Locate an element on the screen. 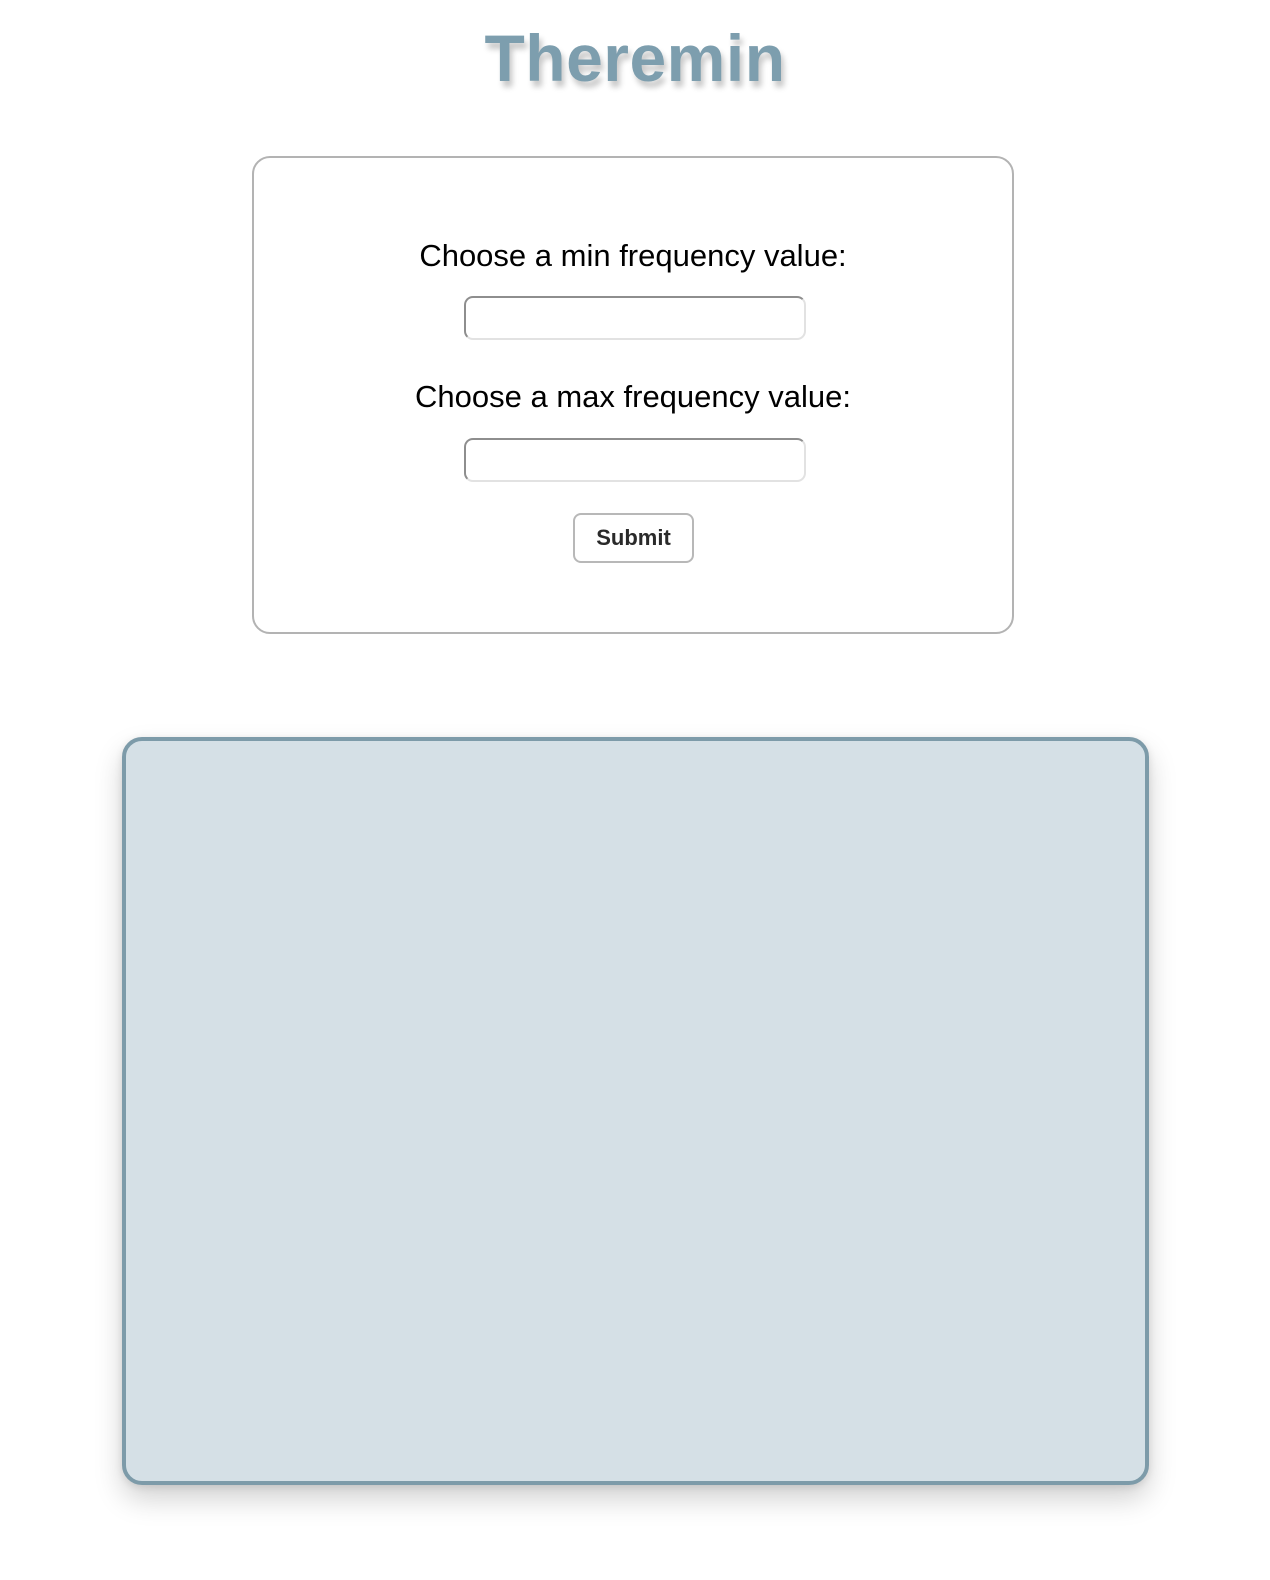 Image resolution: width=1270 pixels, height=1580 pixels. page-title: Theremin is located at coordinates (635, 58).